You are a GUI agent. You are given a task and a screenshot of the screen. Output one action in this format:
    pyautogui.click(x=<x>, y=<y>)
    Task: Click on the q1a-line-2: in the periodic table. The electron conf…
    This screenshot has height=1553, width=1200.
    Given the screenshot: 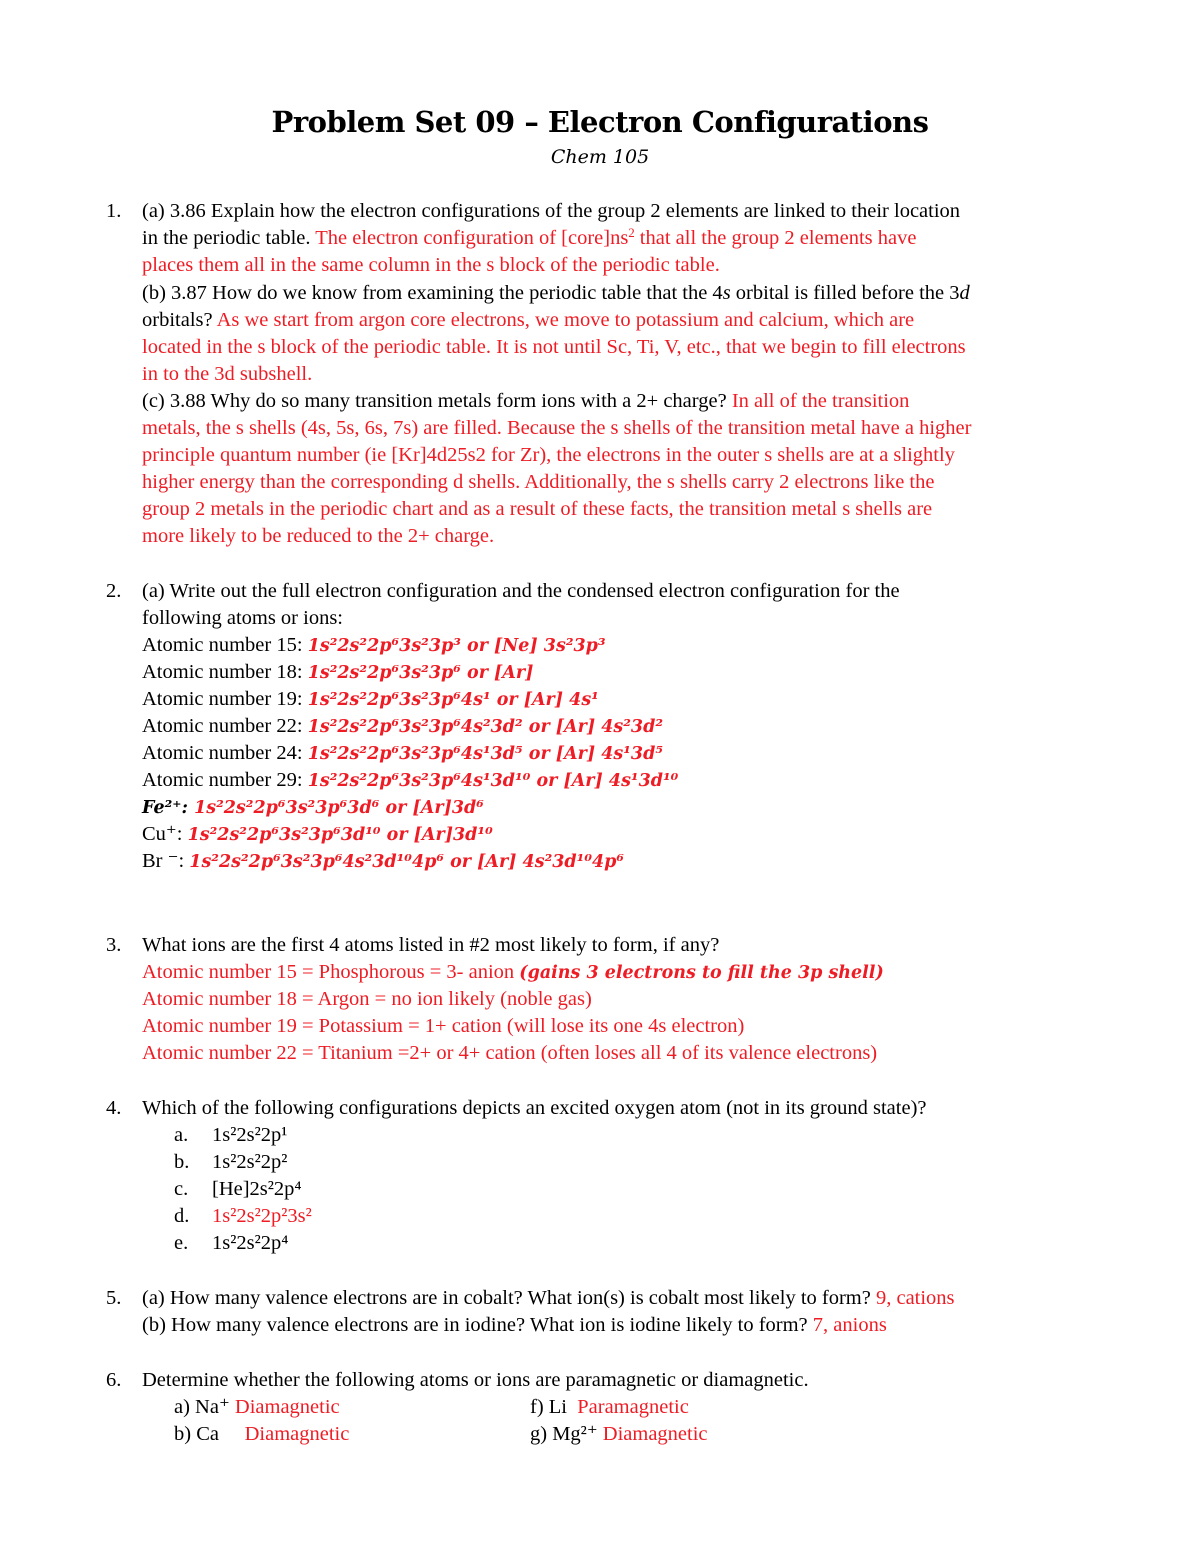 What is the action you would take?
    pyautogui.click(x=529, y=238)
    